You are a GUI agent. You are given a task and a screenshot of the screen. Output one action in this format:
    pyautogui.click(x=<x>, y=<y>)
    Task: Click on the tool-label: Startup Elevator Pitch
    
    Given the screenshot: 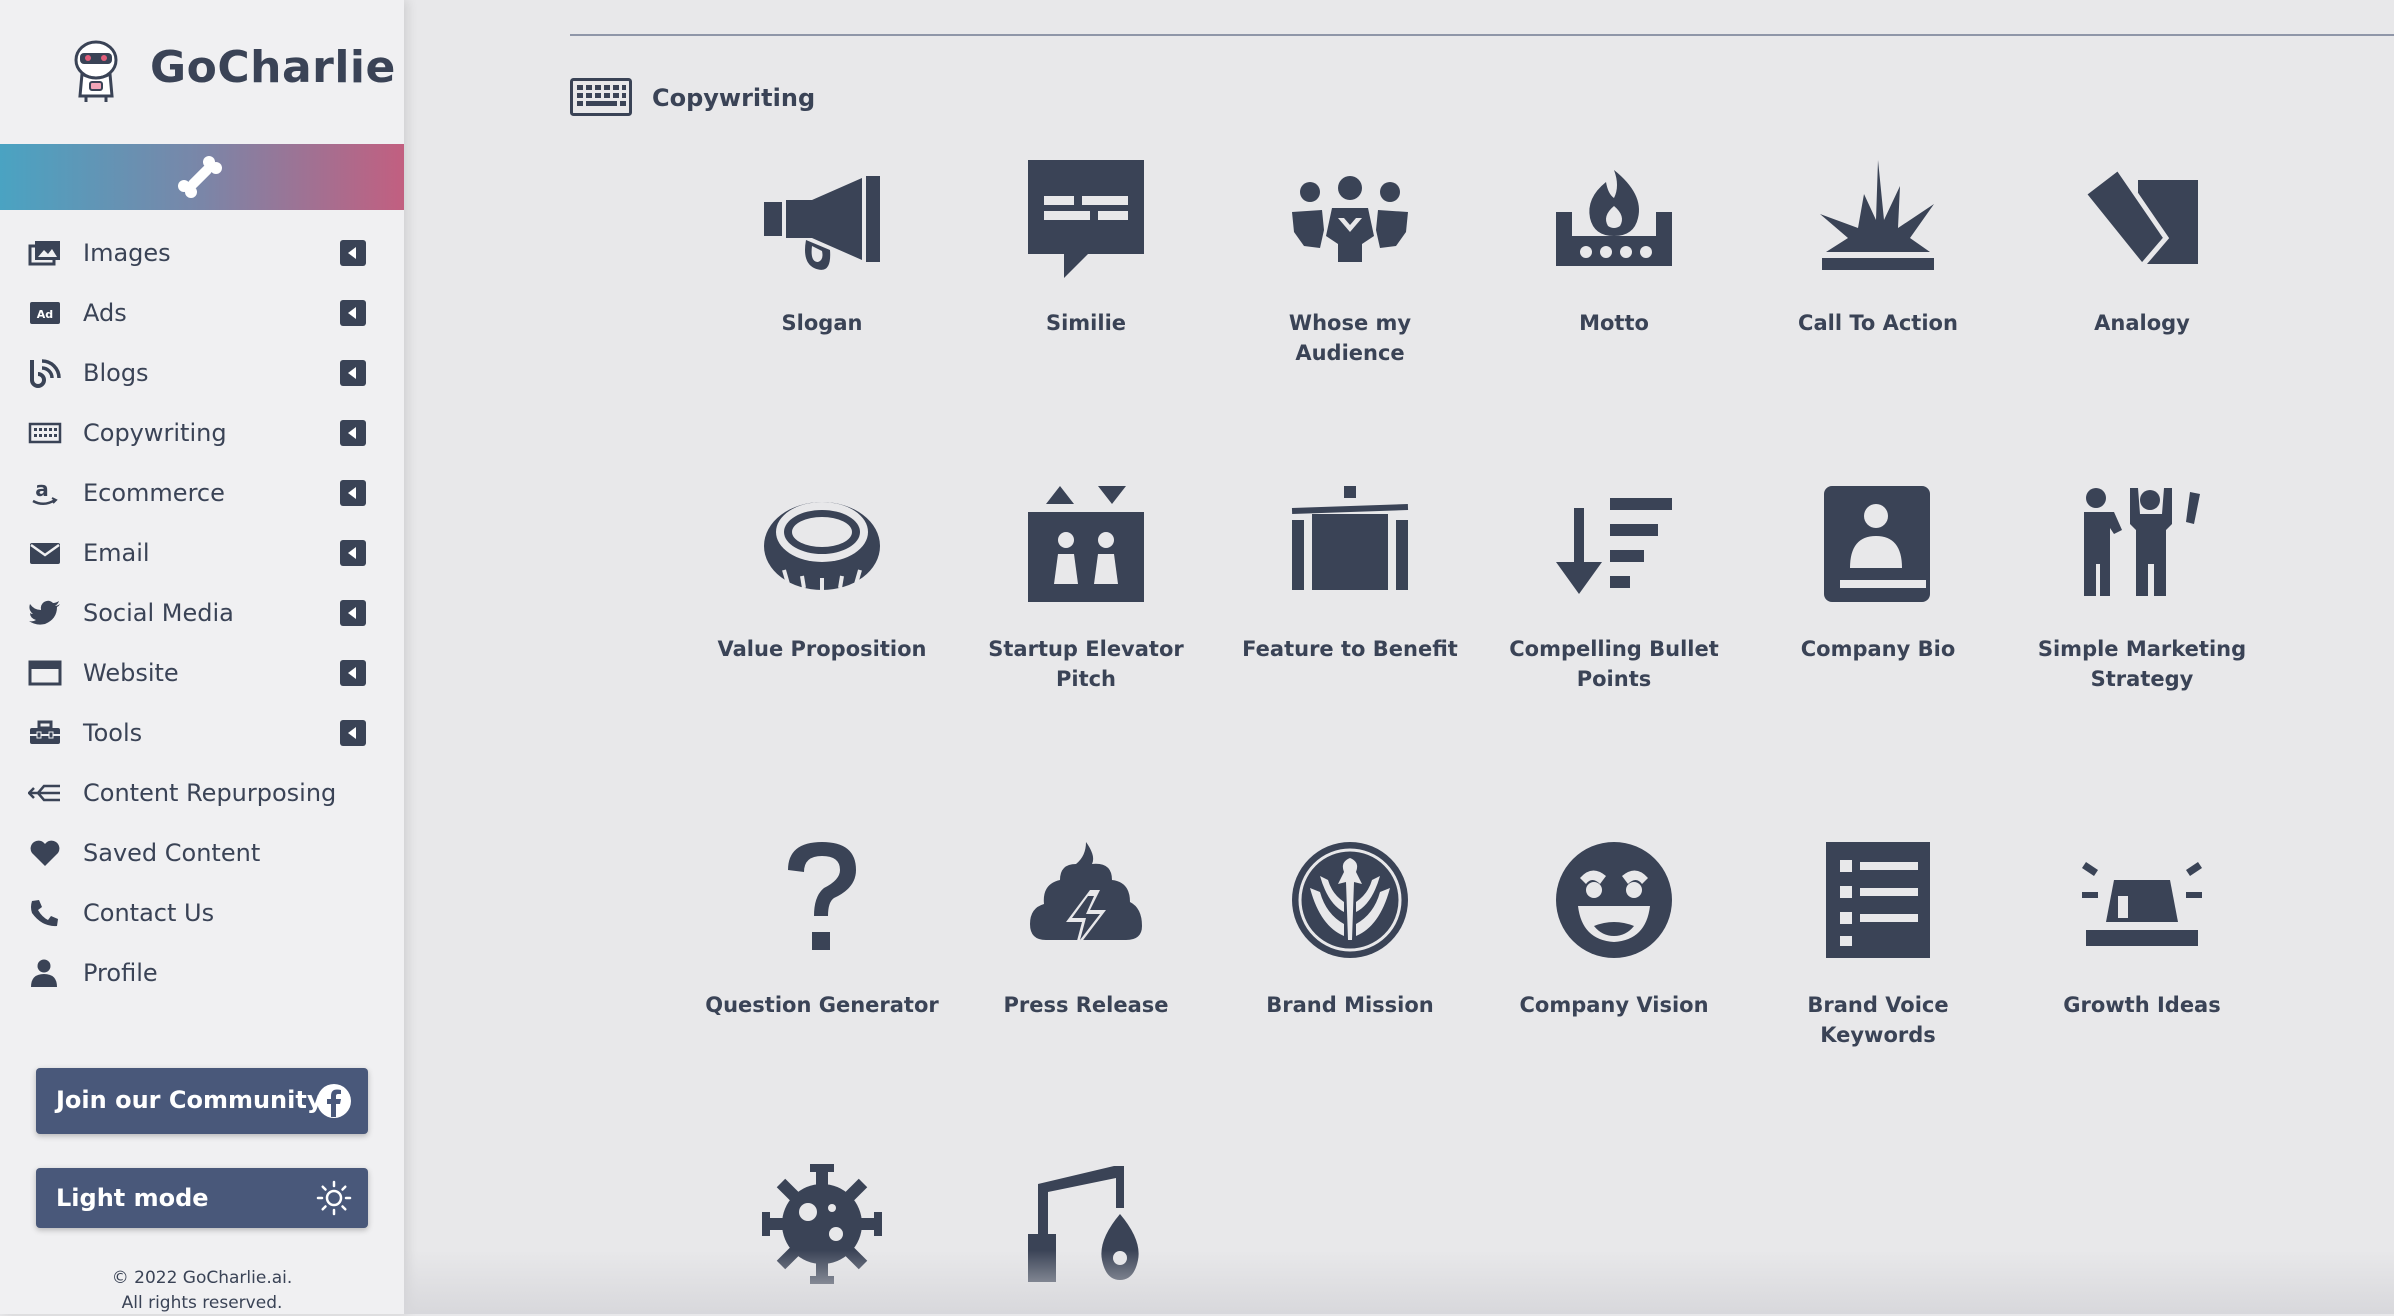 What is the action you would take?
    pyautogui.click(x=1086, y=664)
    